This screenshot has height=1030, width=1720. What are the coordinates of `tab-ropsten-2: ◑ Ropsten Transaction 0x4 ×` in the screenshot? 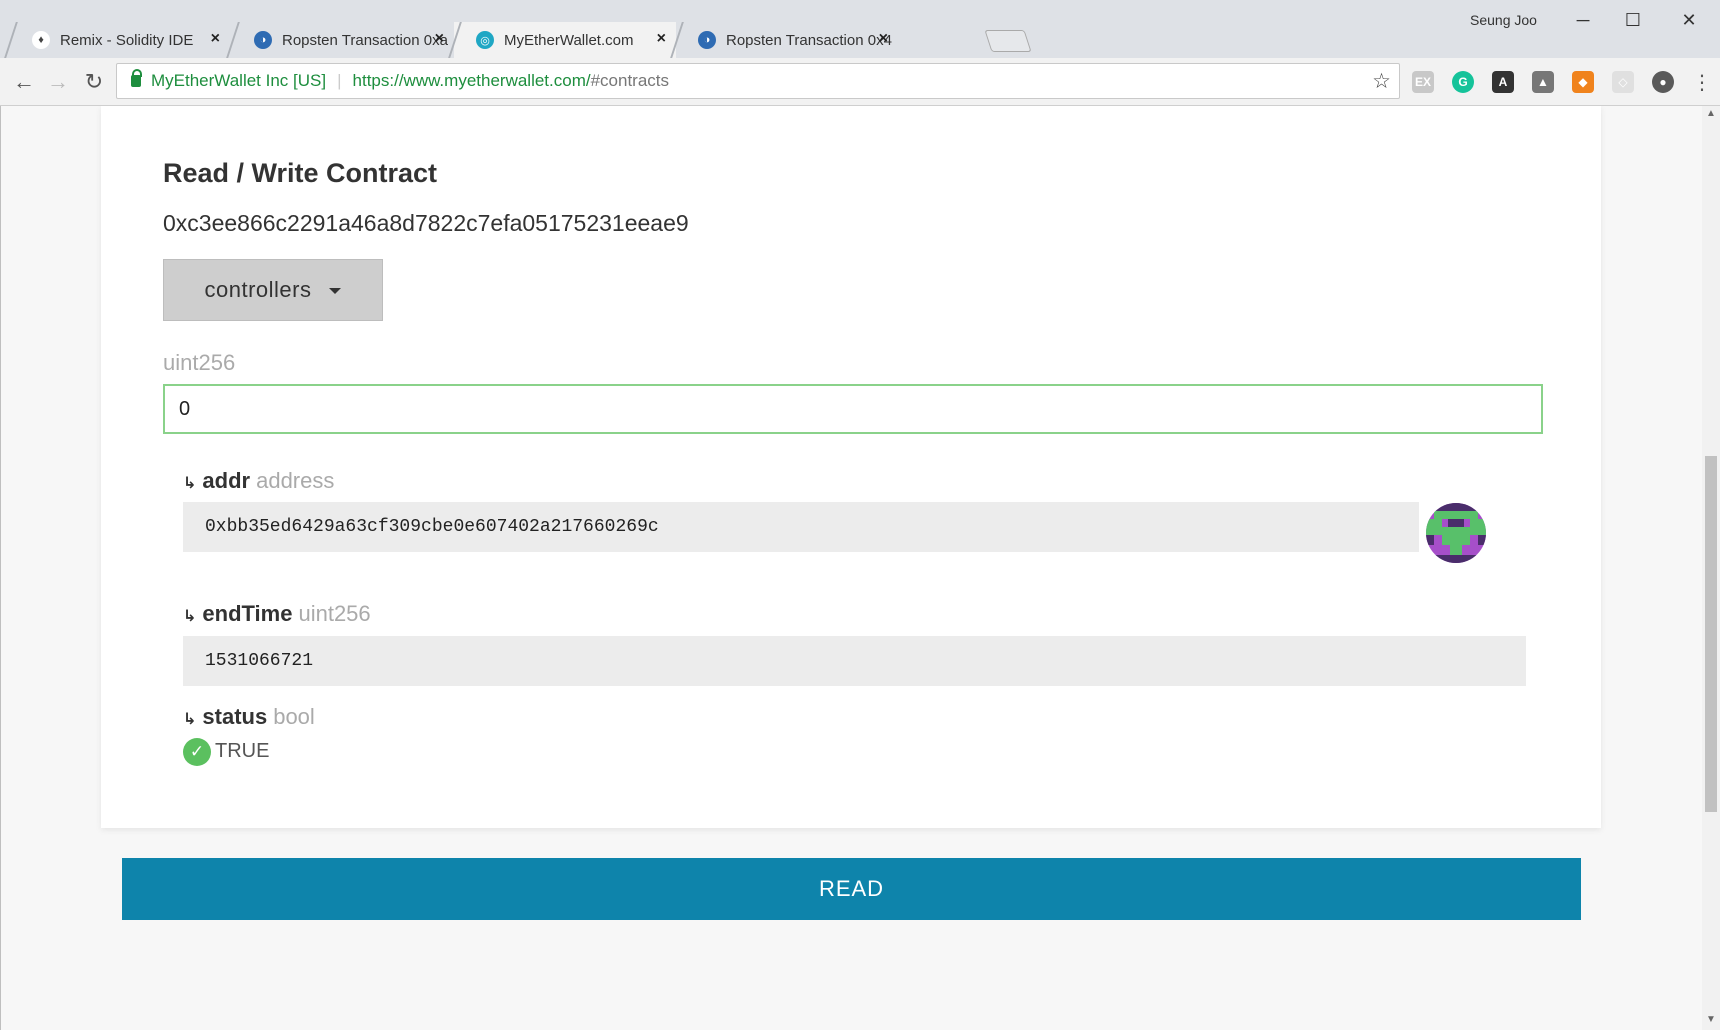 It's located at (787, 40).